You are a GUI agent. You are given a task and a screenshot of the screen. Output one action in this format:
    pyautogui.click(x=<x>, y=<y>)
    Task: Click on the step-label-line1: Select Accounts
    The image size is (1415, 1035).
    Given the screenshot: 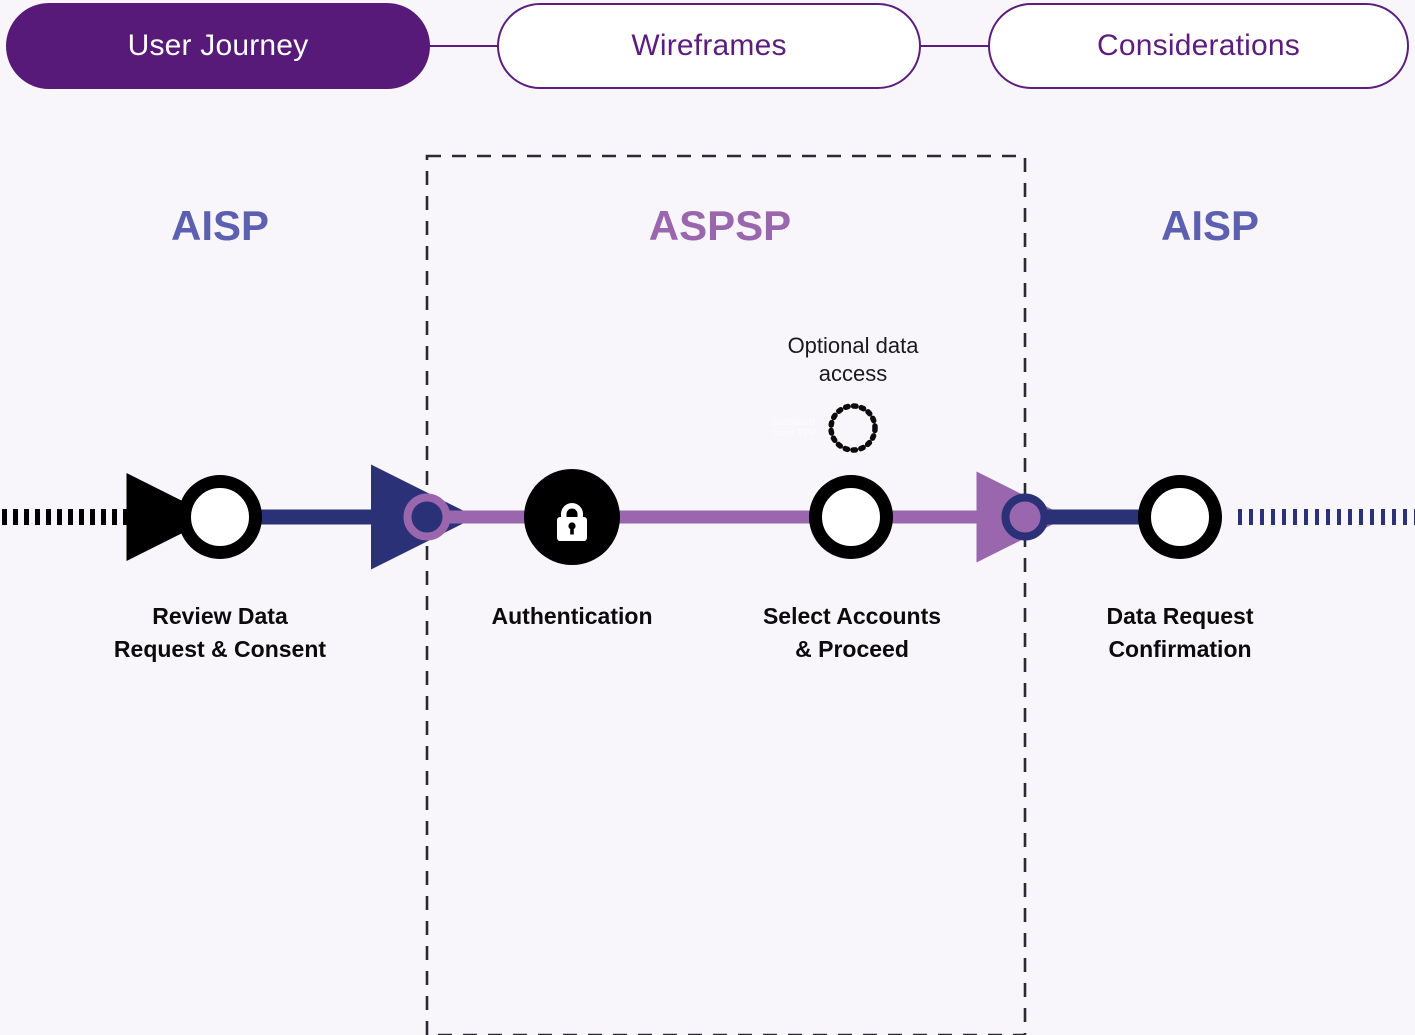 What is the action you would take?
    pyautogui.click(x=852, y=616)
    